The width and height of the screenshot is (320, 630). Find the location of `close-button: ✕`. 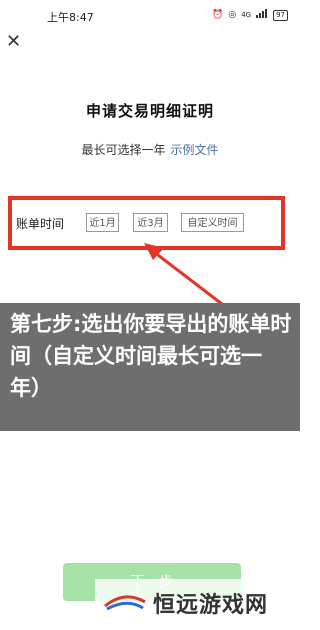

close-button: ✕ is located at coordinates (14, 41).